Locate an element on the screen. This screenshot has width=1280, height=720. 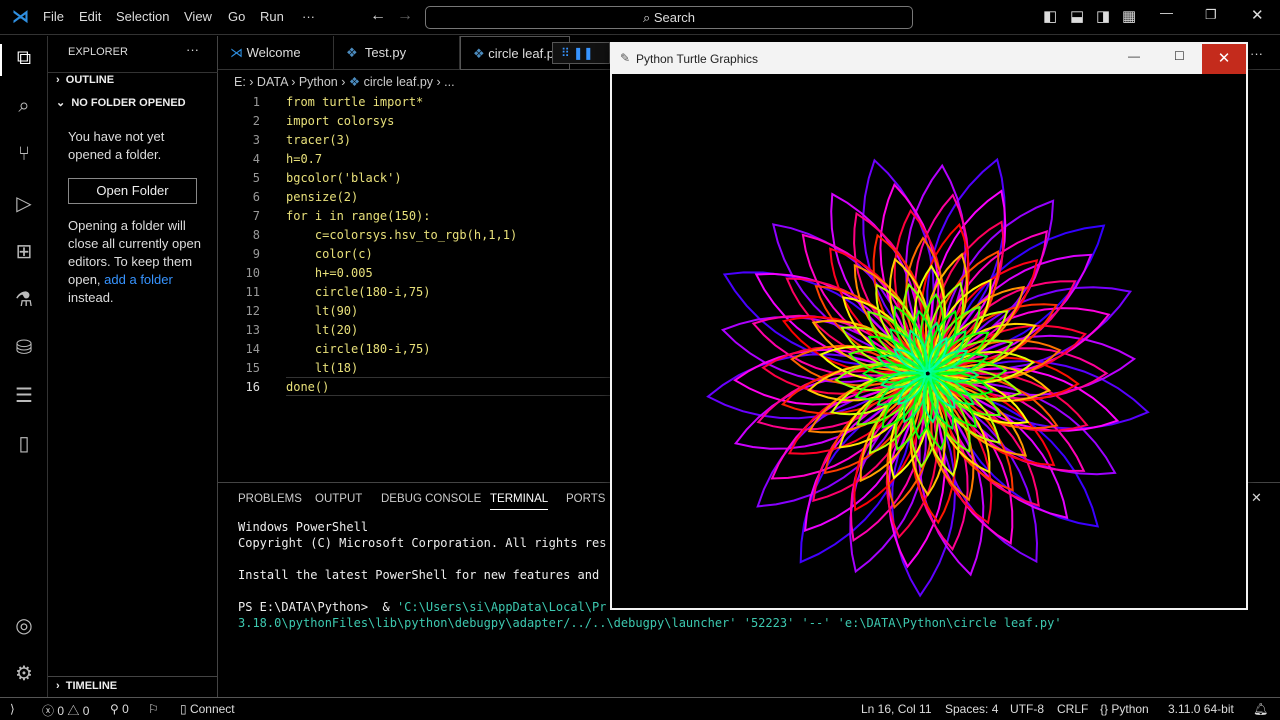
turtle-title-bar: ✎ Python Turtle Graphics — ☐ ✕ is located at coordinates (929, 59).